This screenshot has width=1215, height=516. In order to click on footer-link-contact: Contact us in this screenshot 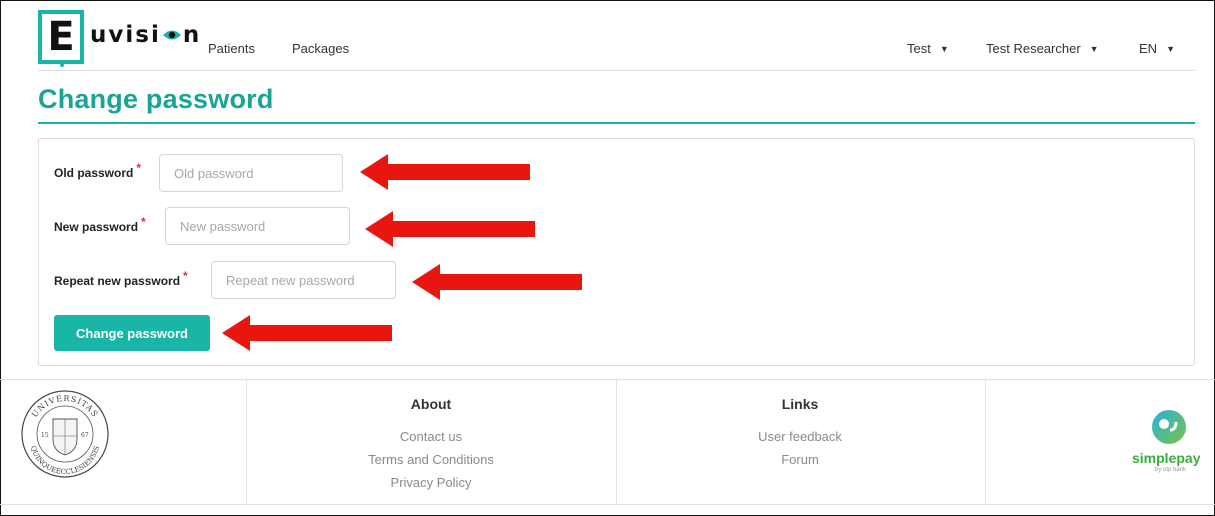, I will do `click(431, 436)`.